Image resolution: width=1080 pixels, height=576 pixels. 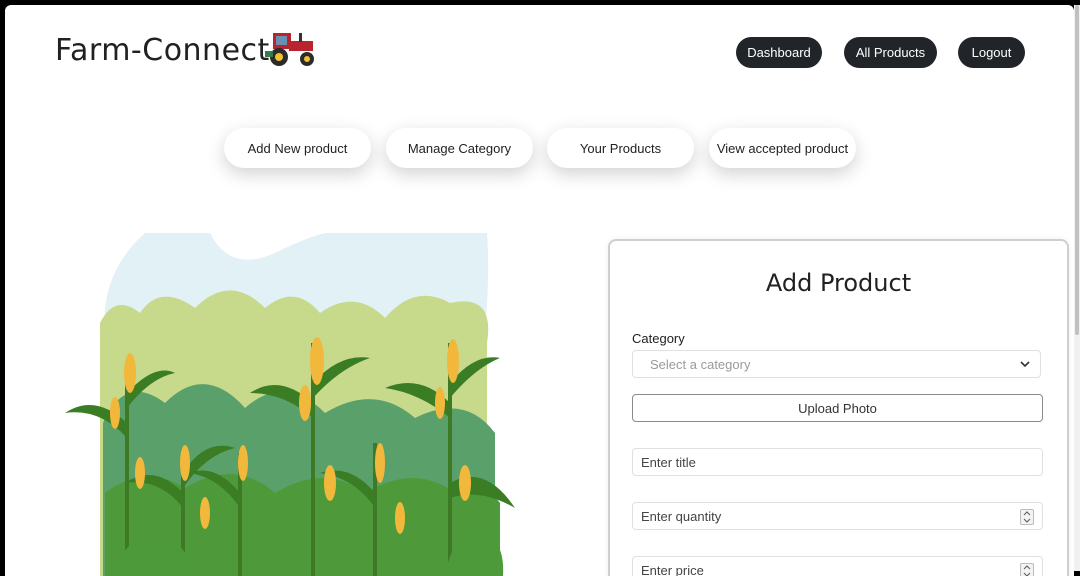 What do you see at coordinates (837, 516) in the screenshot?
I see `quantity-input: Enter quantity` at bounding box center [837, 516].